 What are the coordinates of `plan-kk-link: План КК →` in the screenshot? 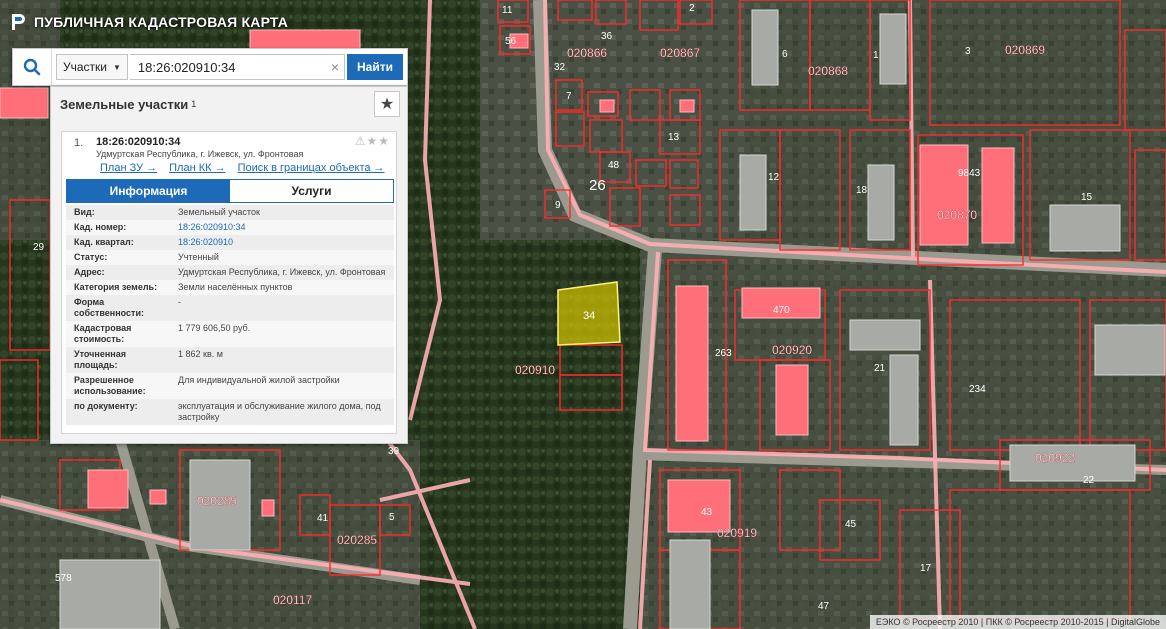 It's located at (197, 168).